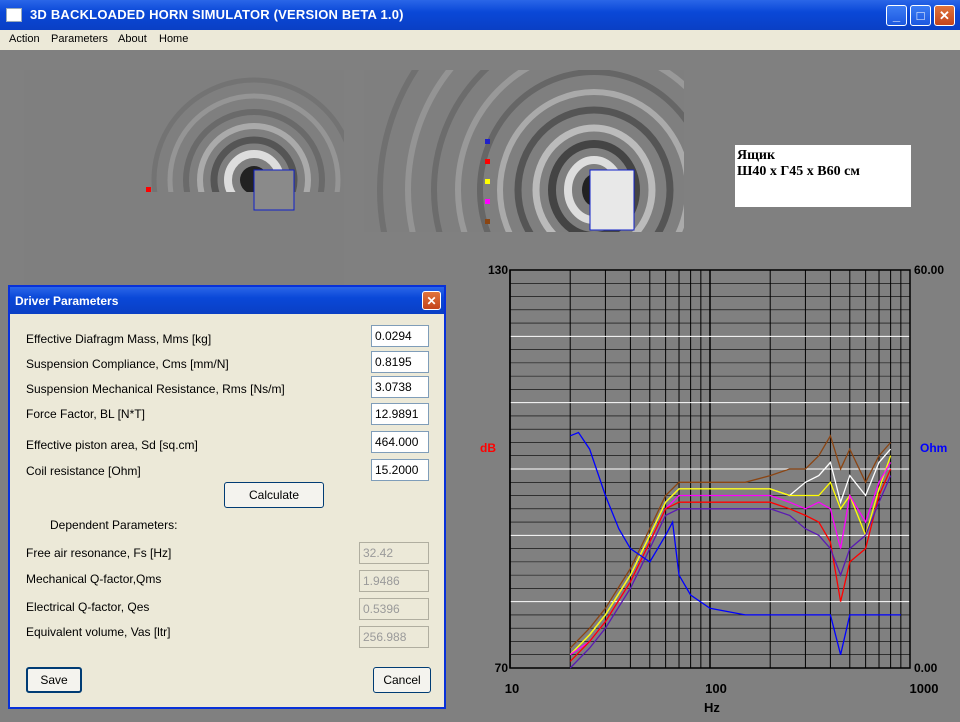  What do you see at coordinates (14, 15) in the screenshot?
I see `app-icon` at bounding box center [14, 15].